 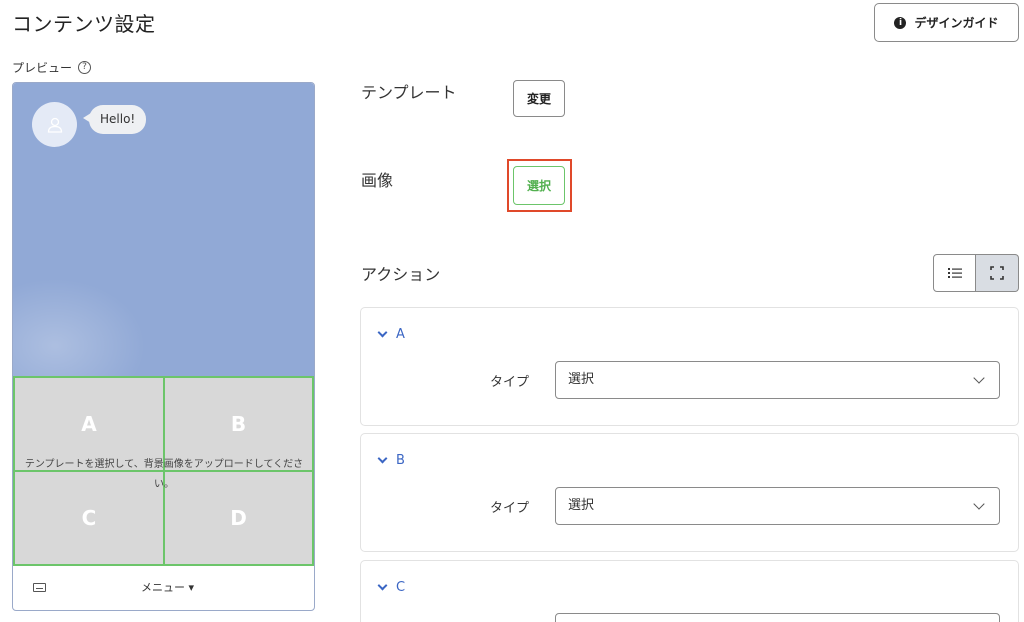 I want to click on action-toggle-b: B, so click(x=391, y=460).